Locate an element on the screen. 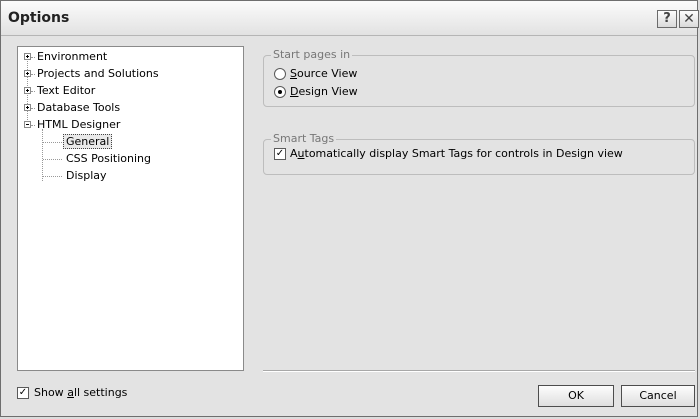 The image size is (700, 419). help-icon: ? is located at coordinates (667, 18).